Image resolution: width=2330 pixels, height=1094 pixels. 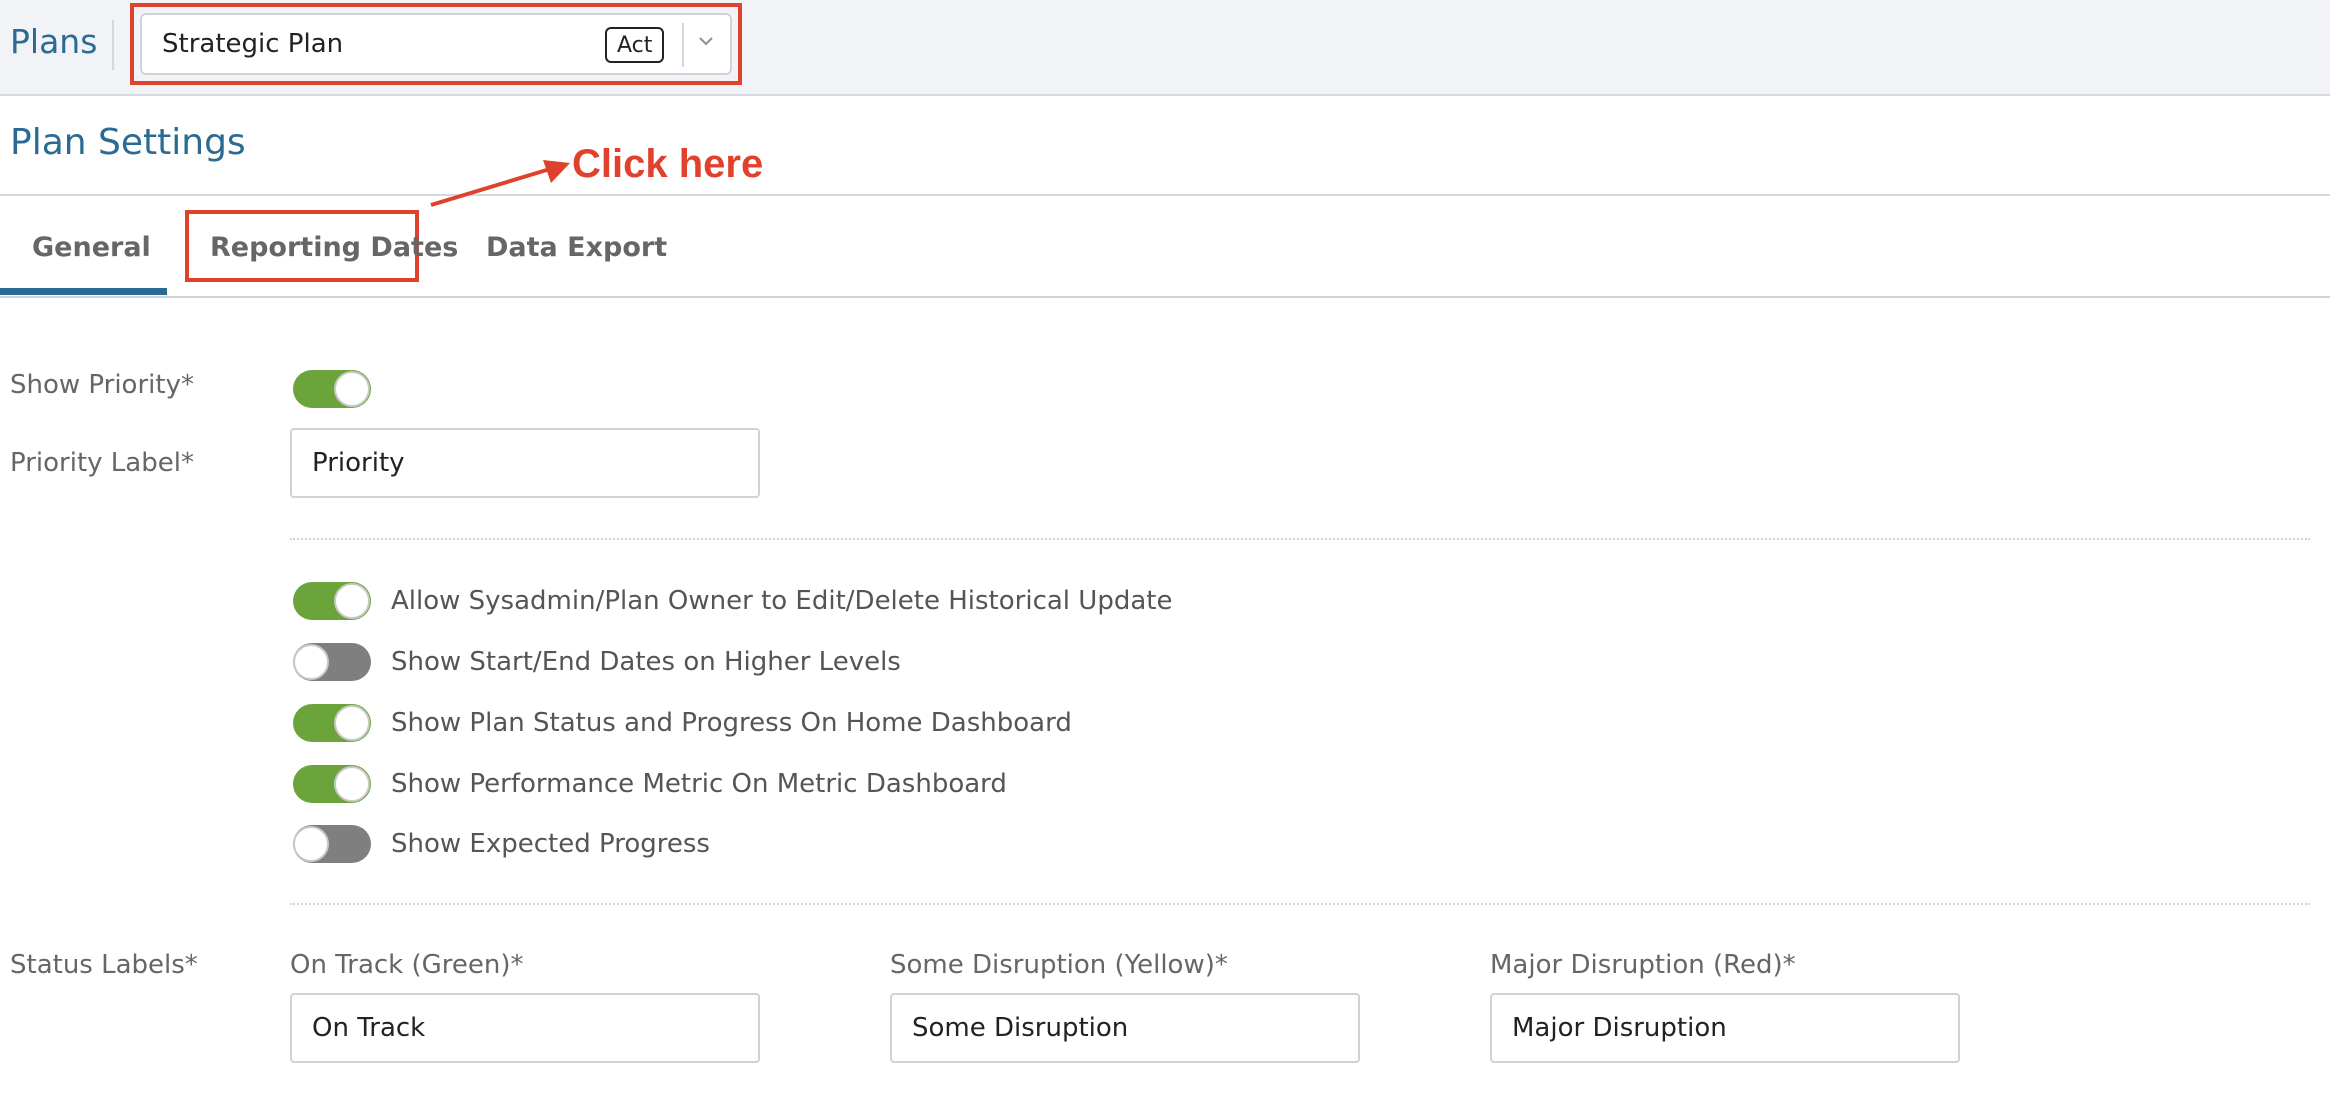 What do you see at coordinates (683, 45) in the screenshot?
I see `select-divider` at bounding box center [683, 45].